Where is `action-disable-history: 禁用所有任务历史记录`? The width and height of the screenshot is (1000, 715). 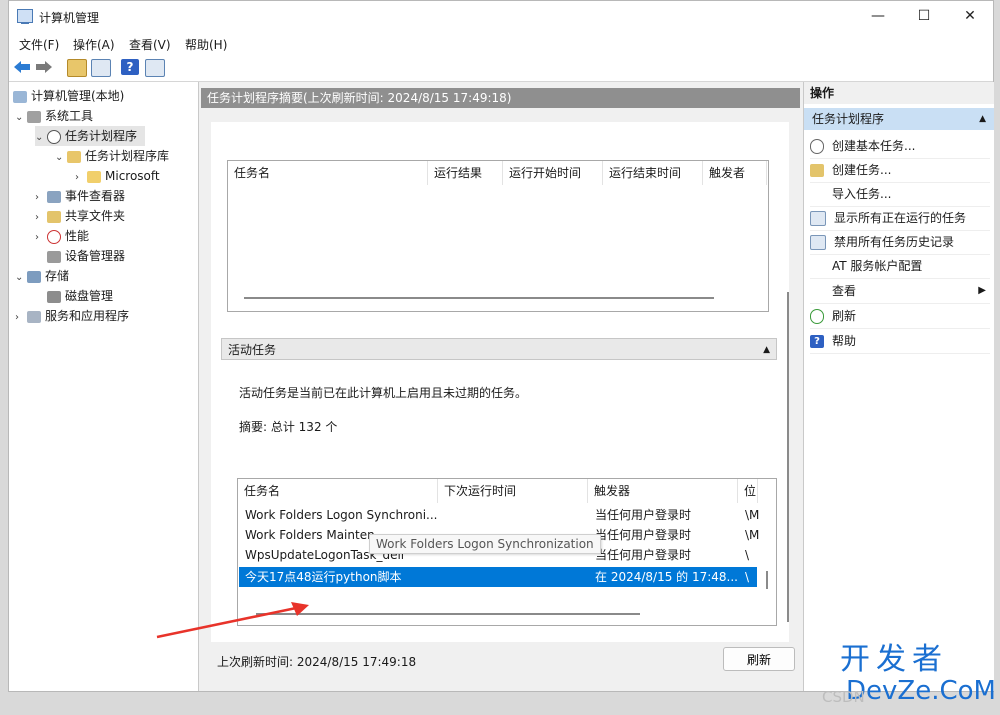
action-disable-history: 禁用所有任务历史记录 is located at coordinates (900, 242).